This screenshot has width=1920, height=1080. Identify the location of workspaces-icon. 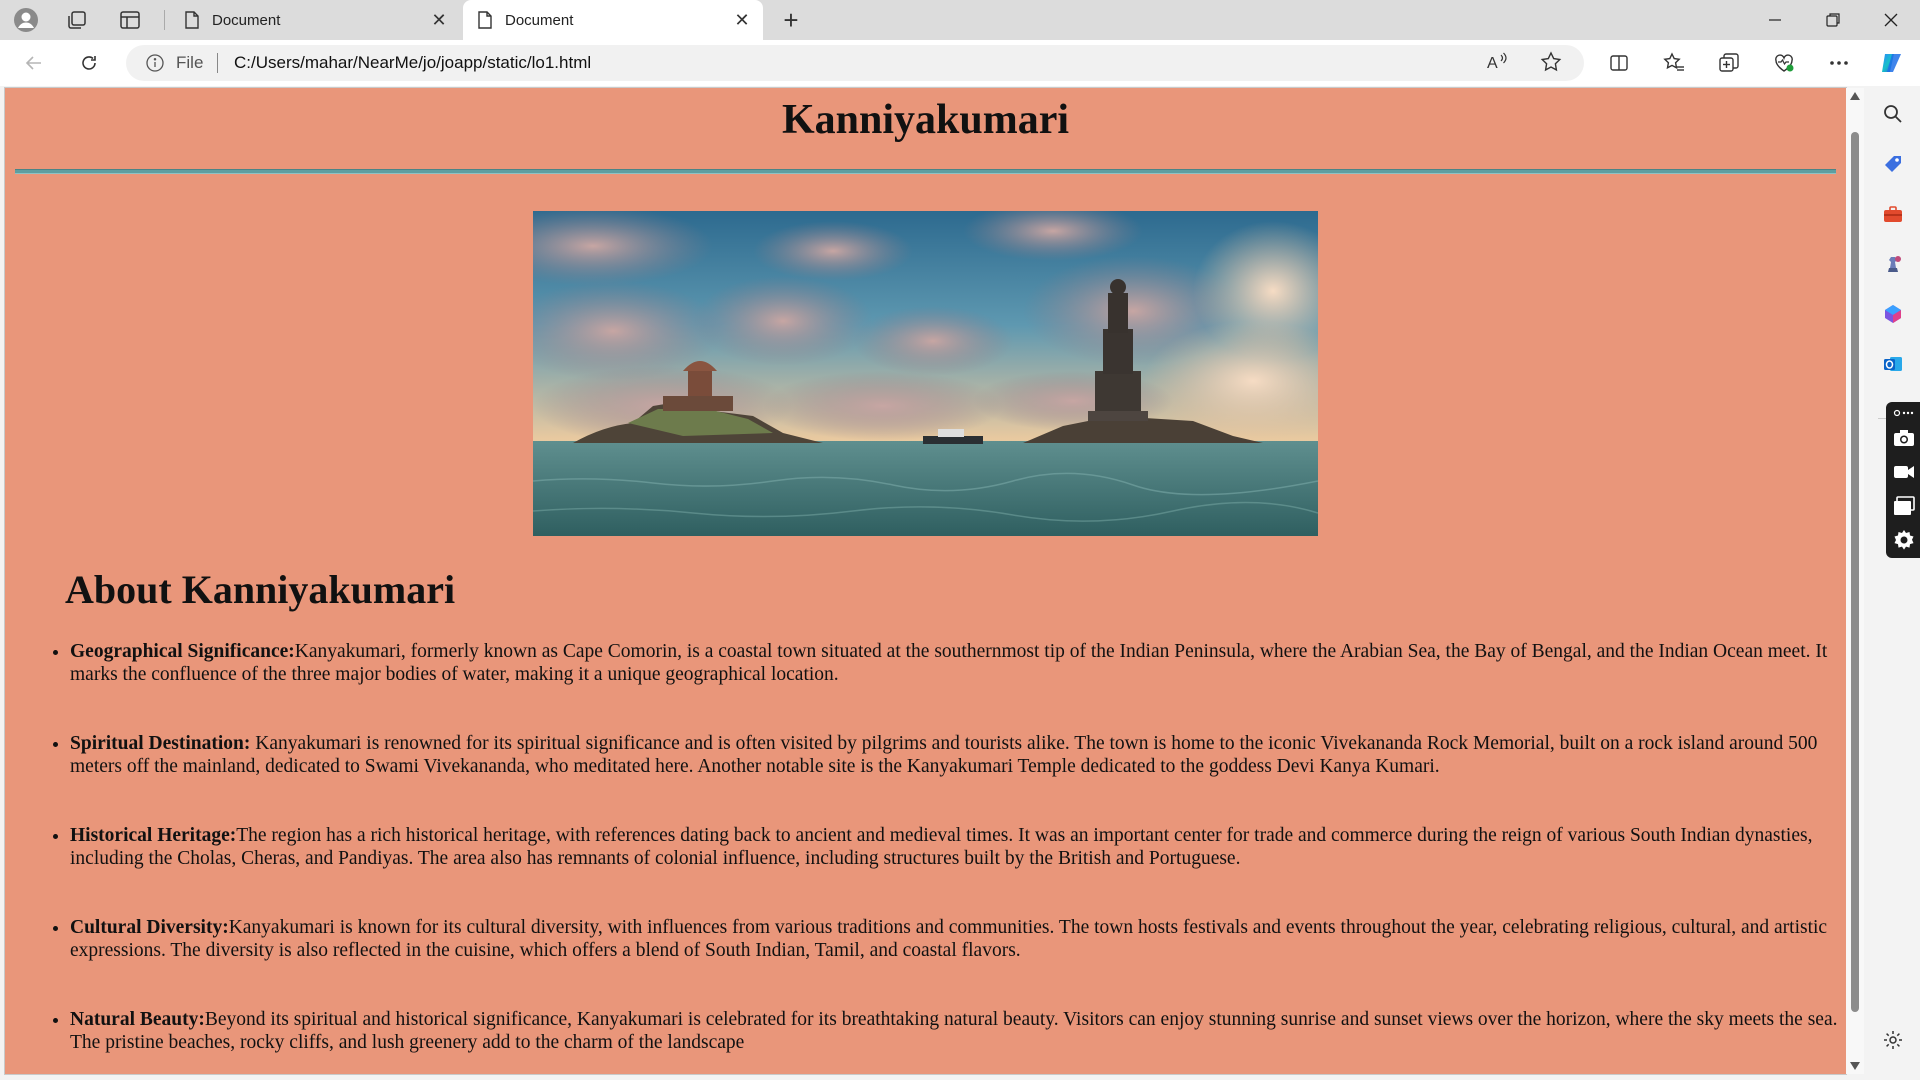
(77, 20).